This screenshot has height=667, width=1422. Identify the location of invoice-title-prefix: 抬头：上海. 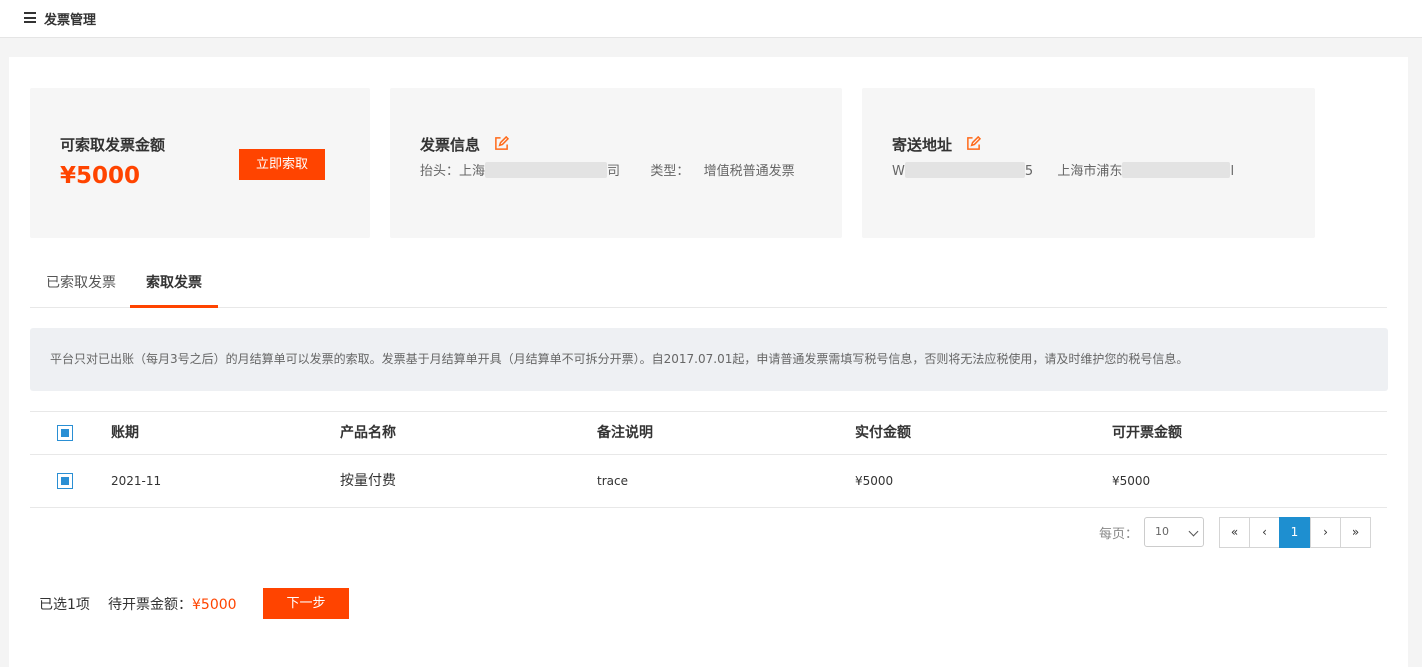
(453, 171).